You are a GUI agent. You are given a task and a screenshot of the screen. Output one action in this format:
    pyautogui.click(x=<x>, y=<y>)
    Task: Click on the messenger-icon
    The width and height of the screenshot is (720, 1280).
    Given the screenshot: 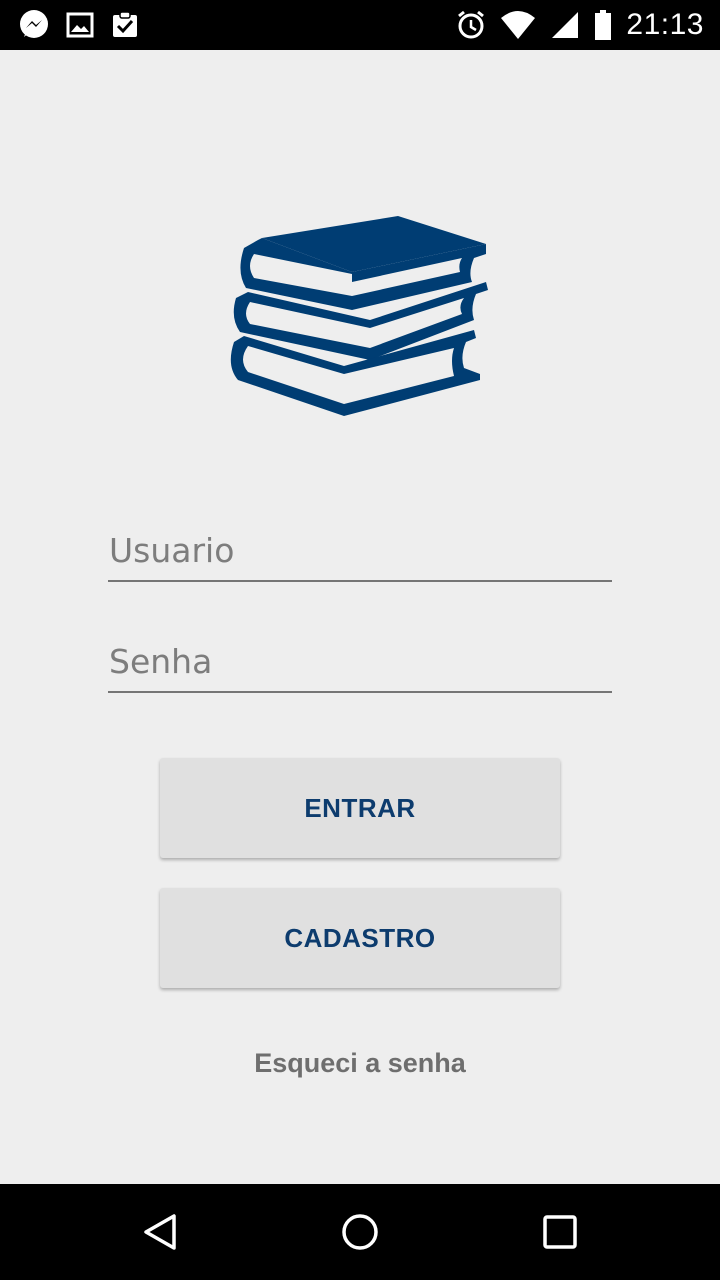 What is the action you would take?
    pyautogui.click(x=34, y=25)
    